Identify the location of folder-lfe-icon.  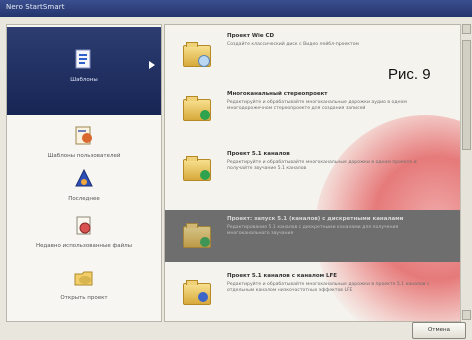
(197, 292).